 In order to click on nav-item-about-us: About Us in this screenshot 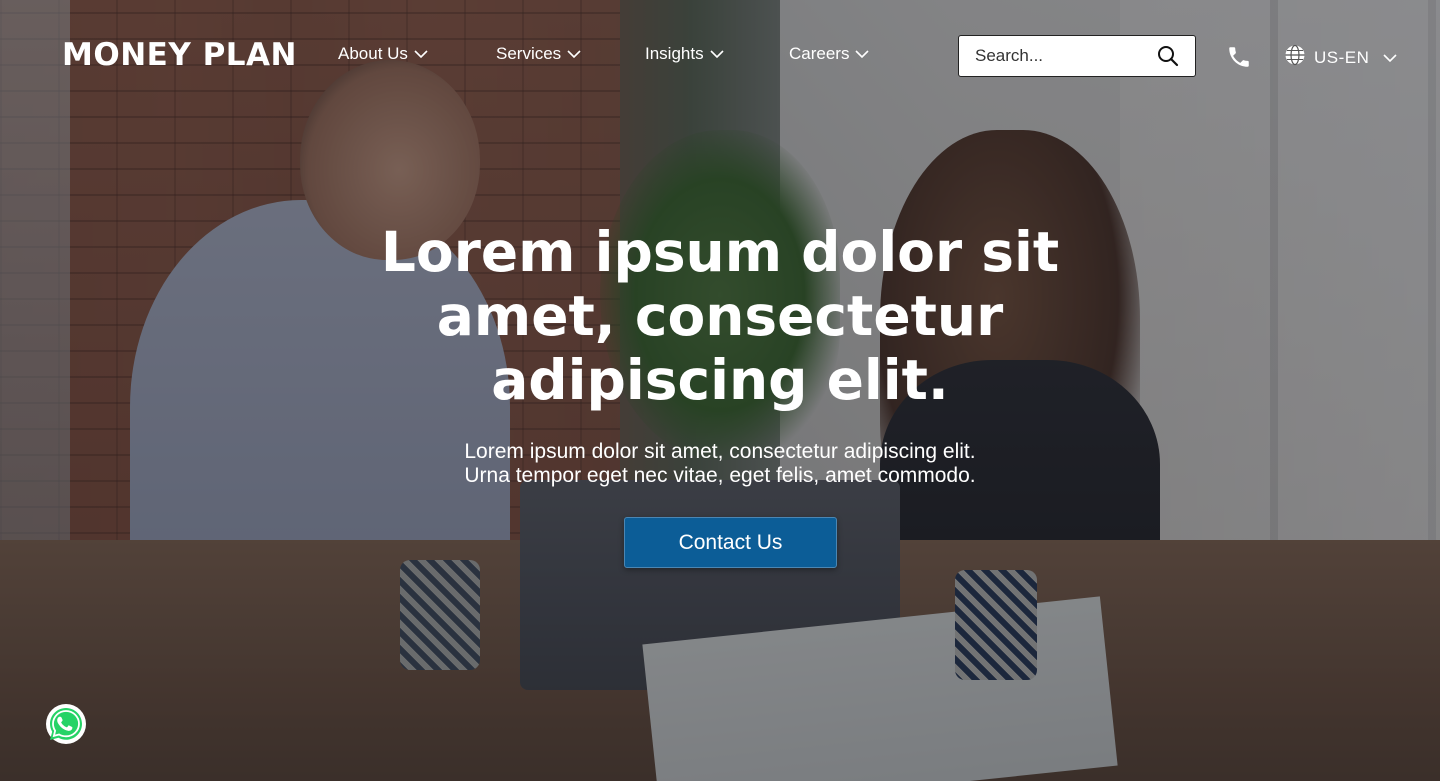, I will do `click(383, 54)`.